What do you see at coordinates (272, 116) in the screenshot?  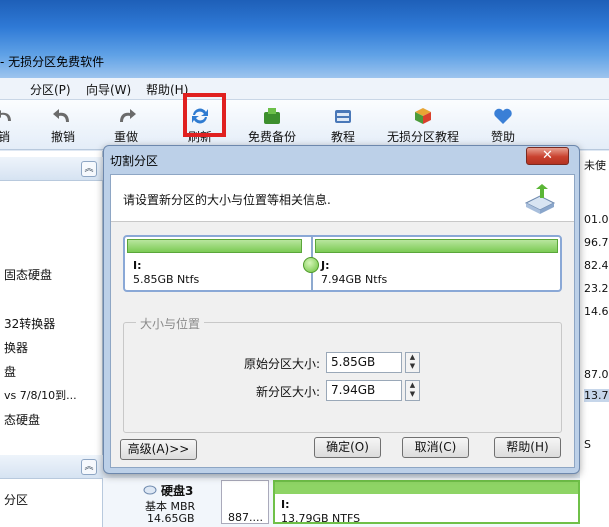 I see `backup-icon` at bounding box center [272, 116].